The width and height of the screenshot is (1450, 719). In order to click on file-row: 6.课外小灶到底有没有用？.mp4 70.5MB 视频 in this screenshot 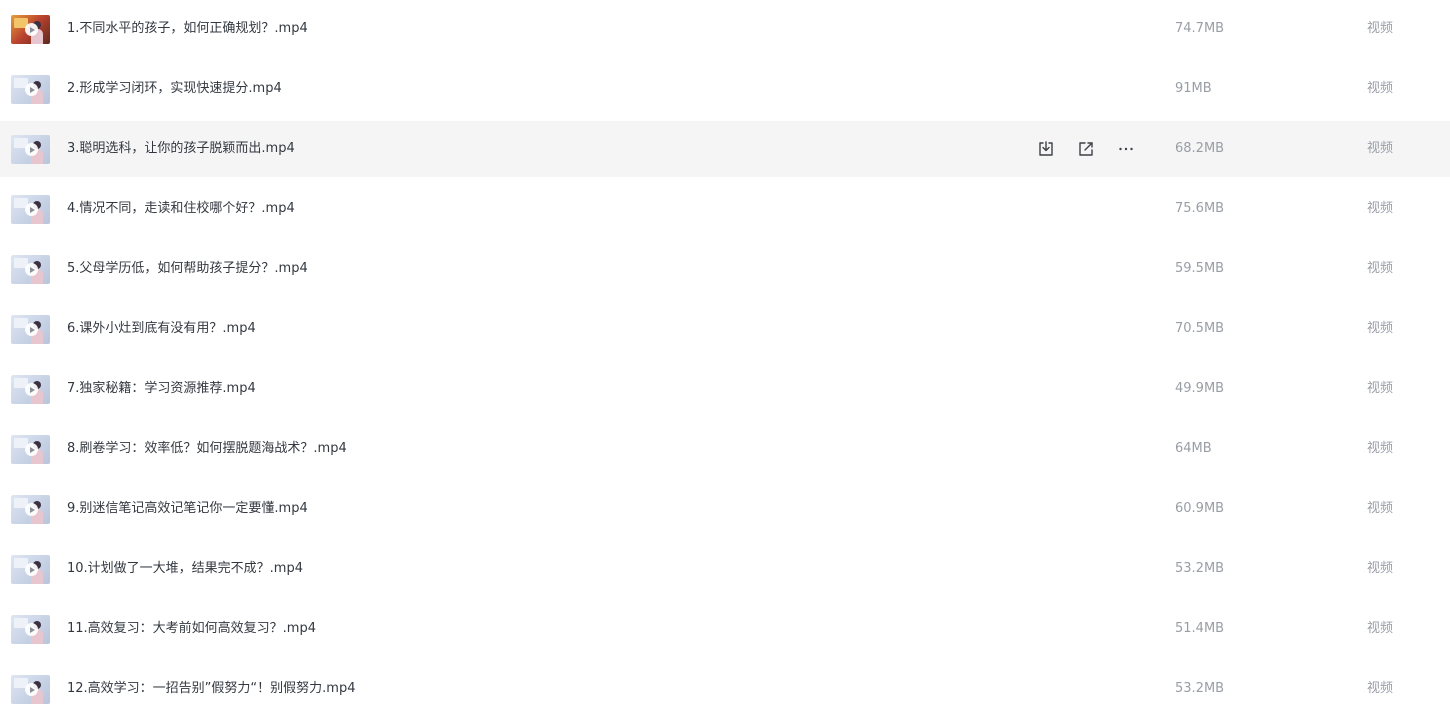, I will do `click(725, 329)`.